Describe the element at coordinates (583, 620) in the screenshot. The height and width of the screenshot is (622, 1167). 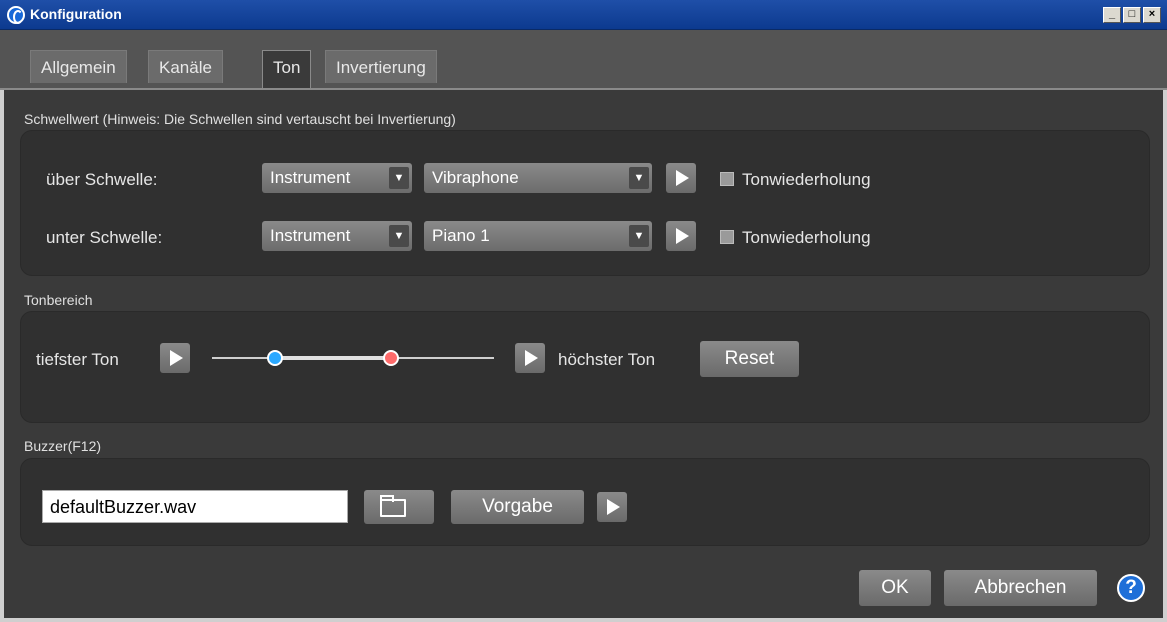
I see `window-border-bottom` at that location.